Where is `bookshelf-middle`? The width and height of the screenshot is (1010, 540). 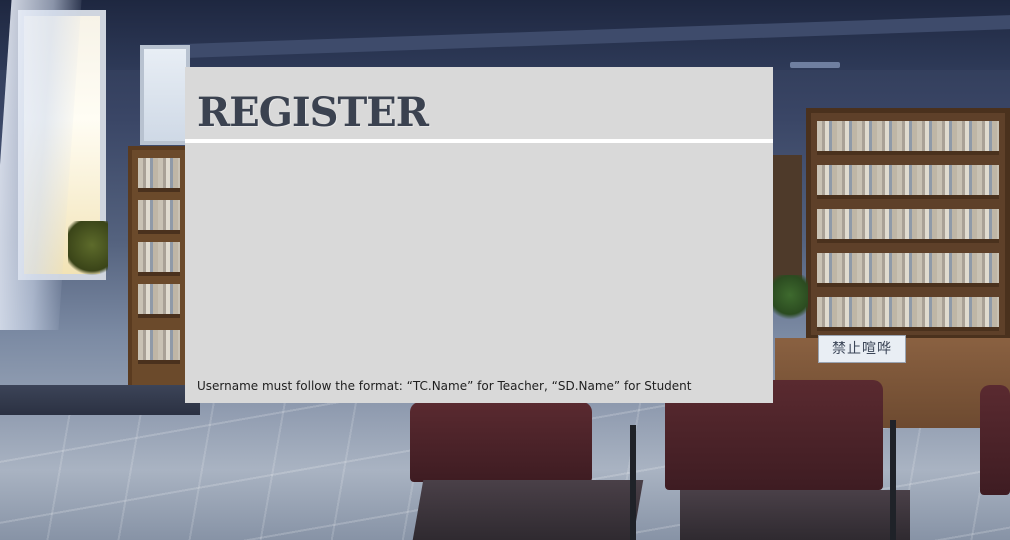
bookshelf-middle is located at coordinates (787, 220).